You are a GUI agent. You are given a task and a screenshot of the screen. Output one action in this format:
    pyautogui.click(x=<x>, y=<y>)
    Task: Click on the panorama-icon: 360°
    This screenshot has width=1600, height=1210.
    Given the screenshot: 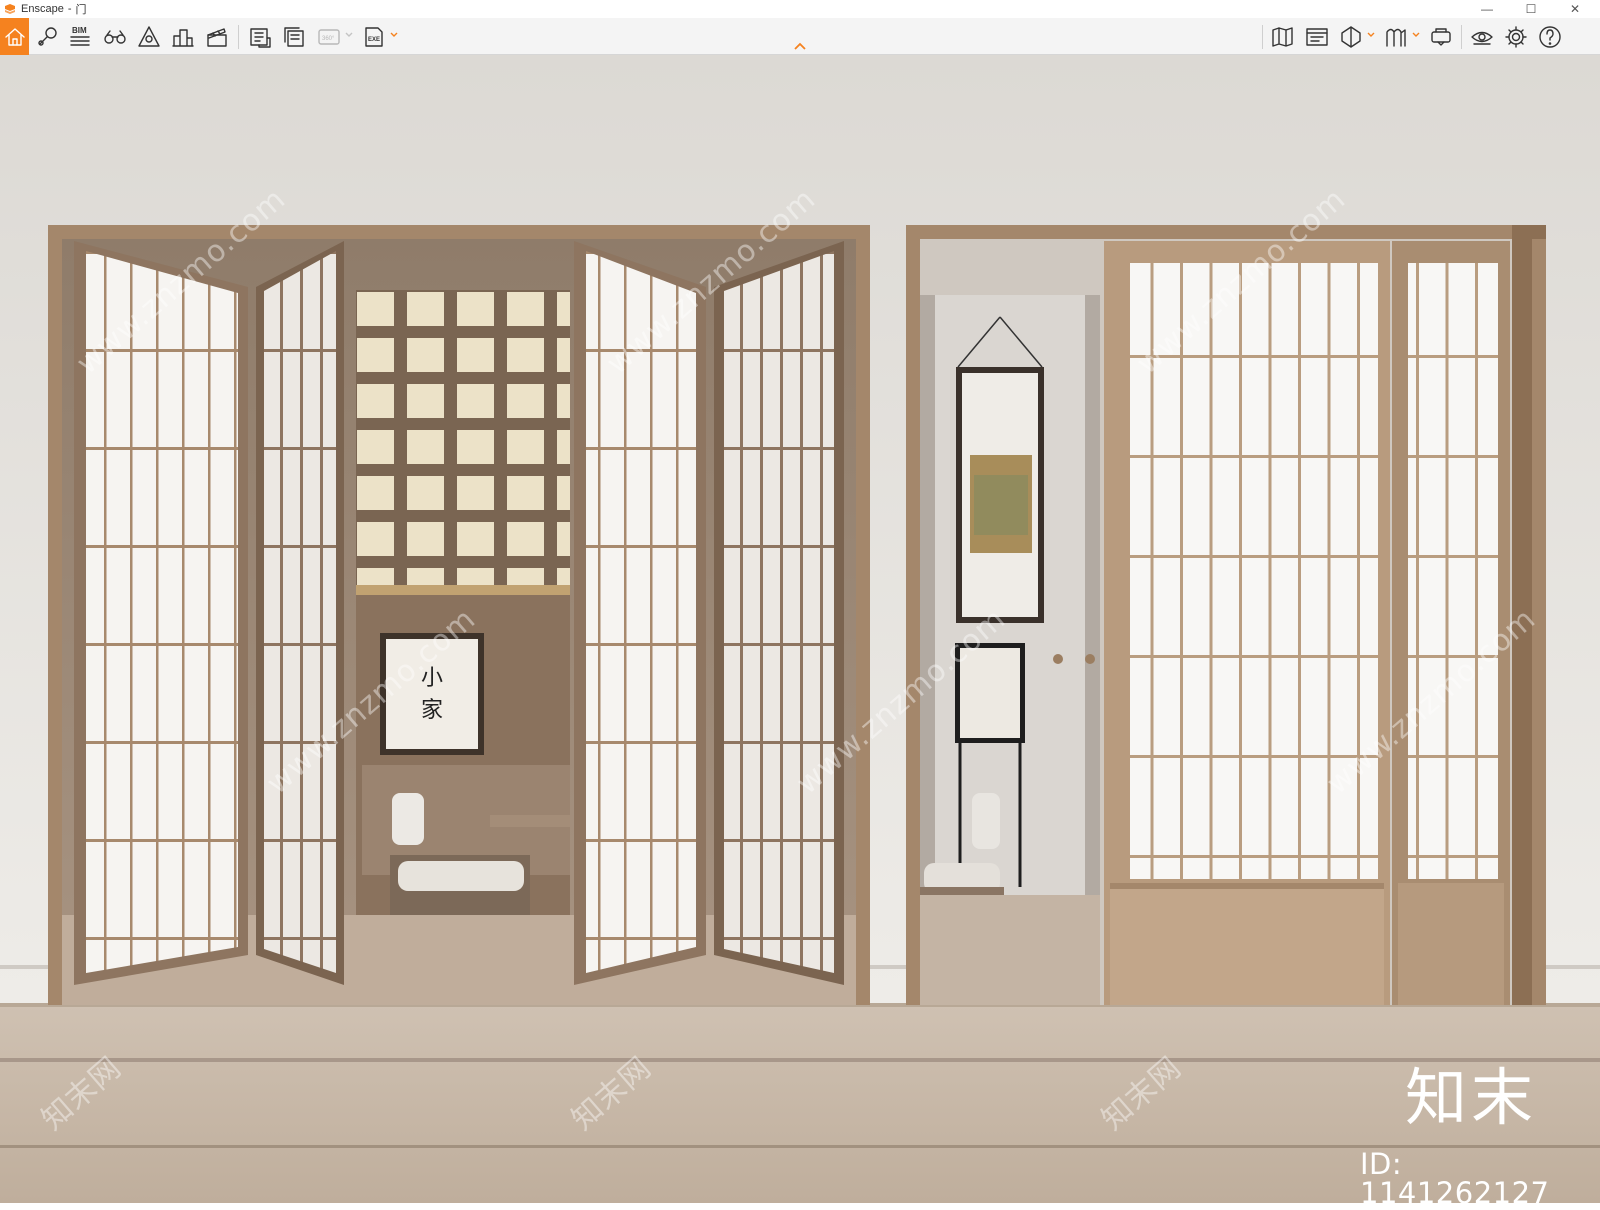 What is the action you would take?
    pyautogui.click(x=328, y=36)
    